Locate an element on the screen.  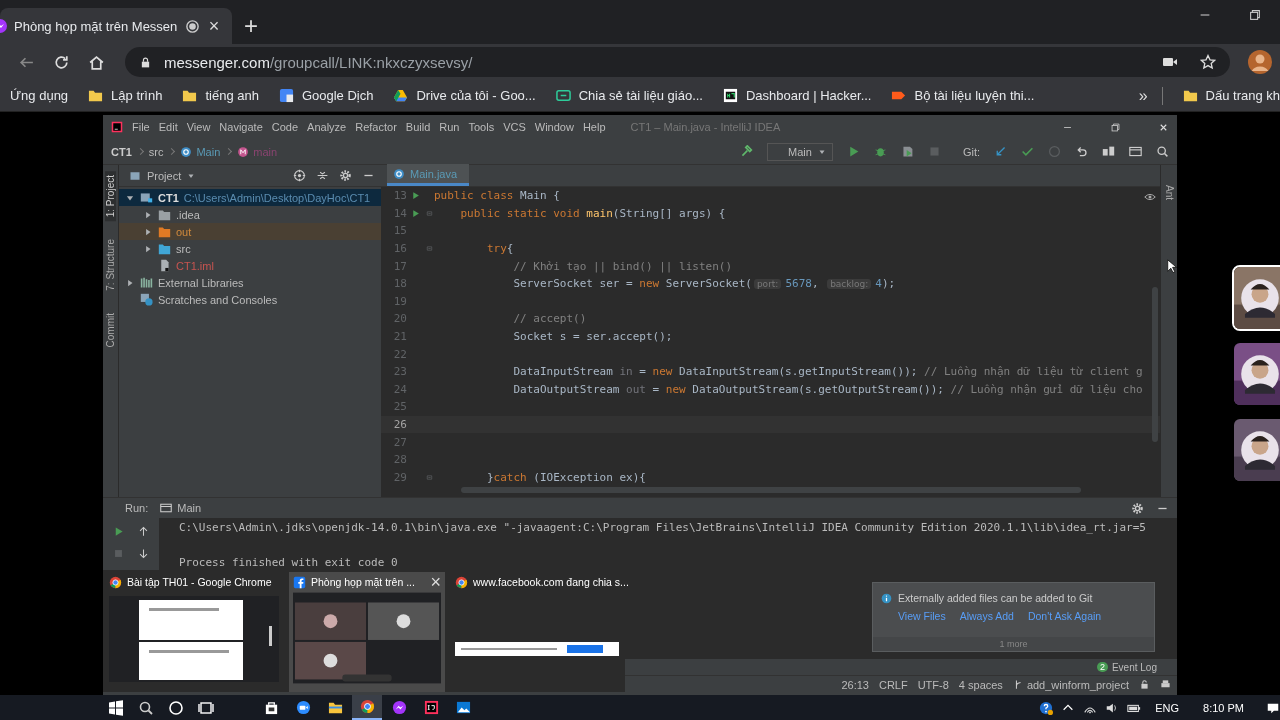
notification-link: Don't Ask Again is located at coordinates (1064, 616).